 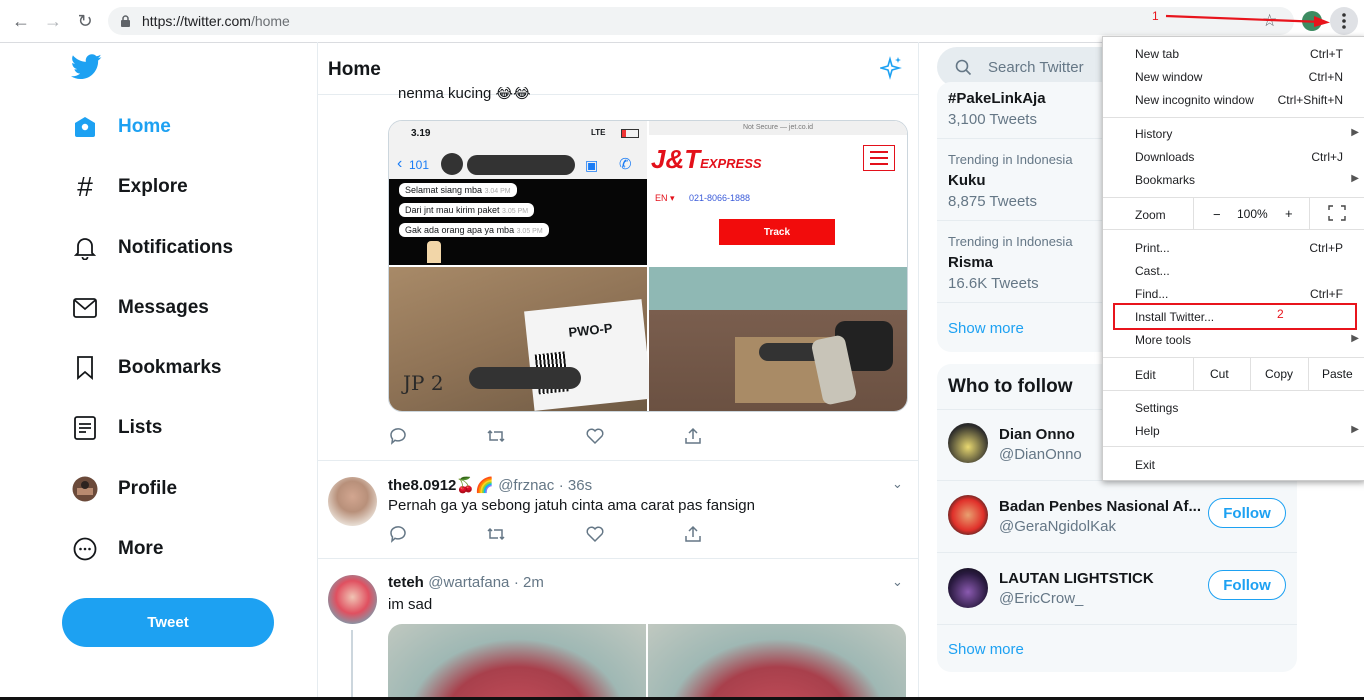 What do you see at coordinates (1325, 77) in the screenshot?
I see `menu-new-window-shortcut: Ctrl+N` at bounding box center [1325, 77].